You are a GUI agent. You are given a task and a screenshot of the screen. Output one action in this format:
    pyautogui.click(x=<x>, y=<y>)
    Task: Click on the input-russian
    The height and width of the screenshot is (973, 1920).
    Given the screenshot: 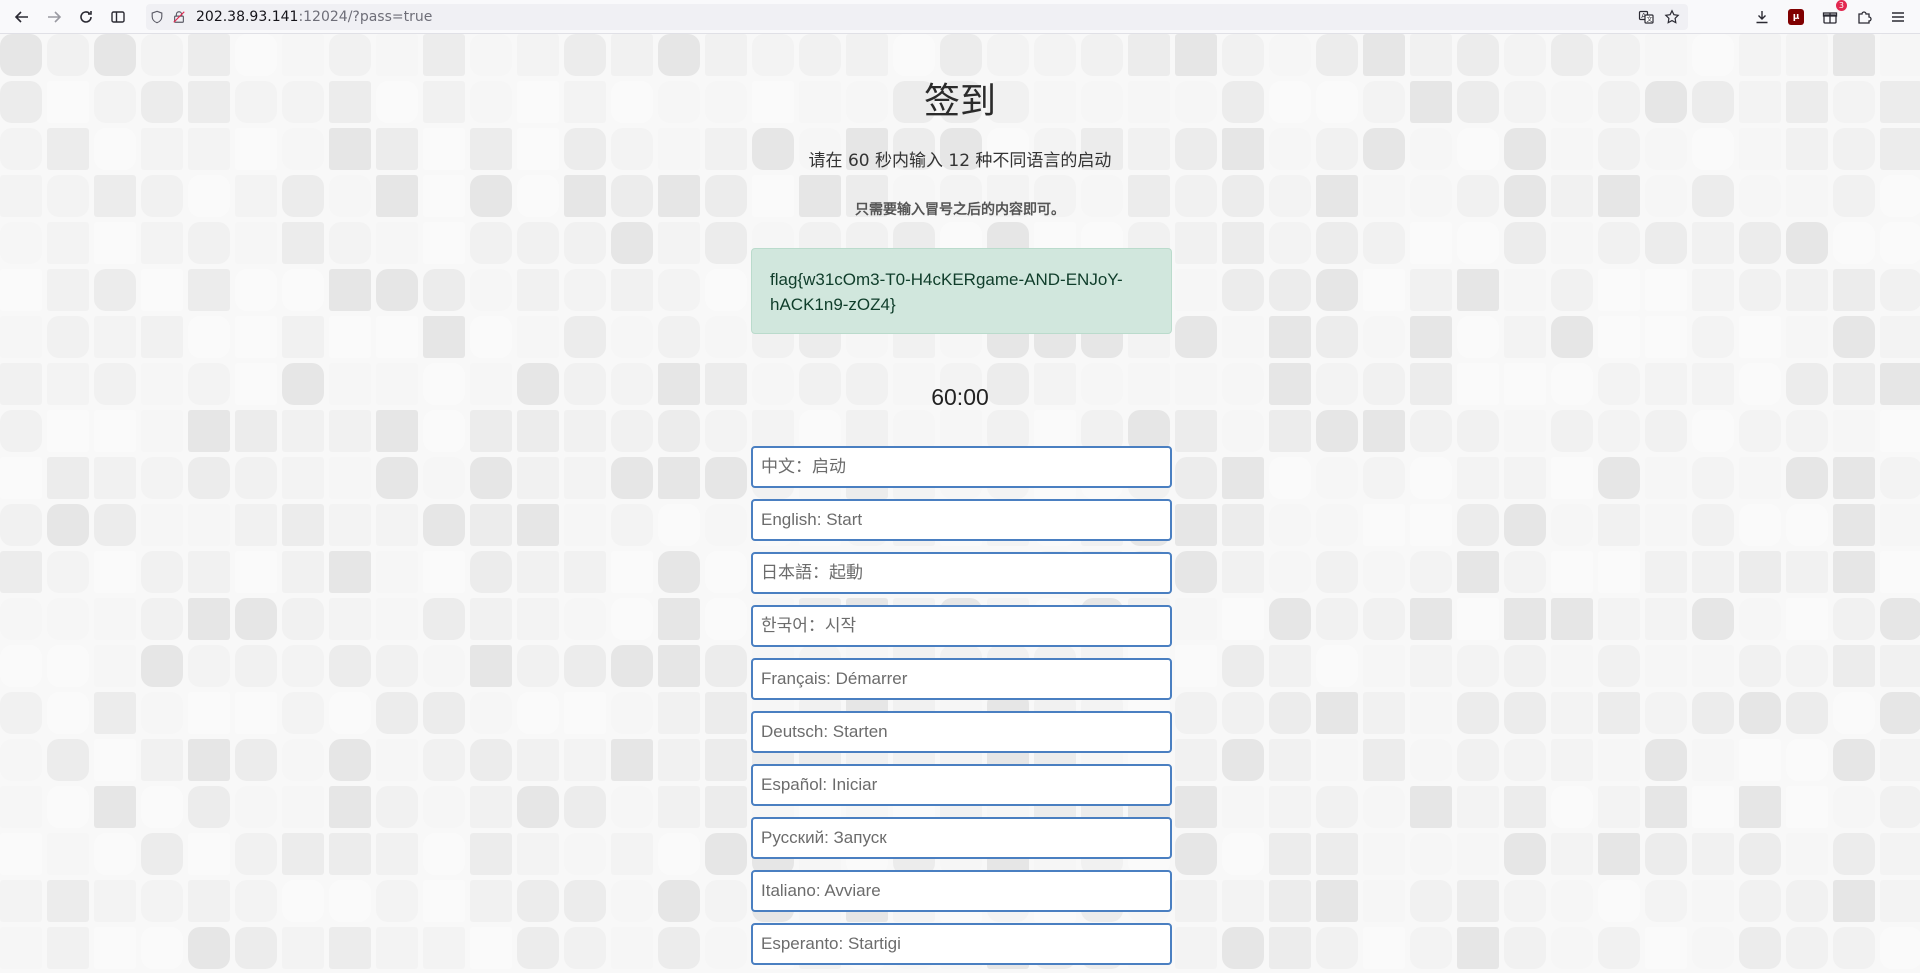 What is the action you would take?
    pyautogui.click(x=961, y=838)
    